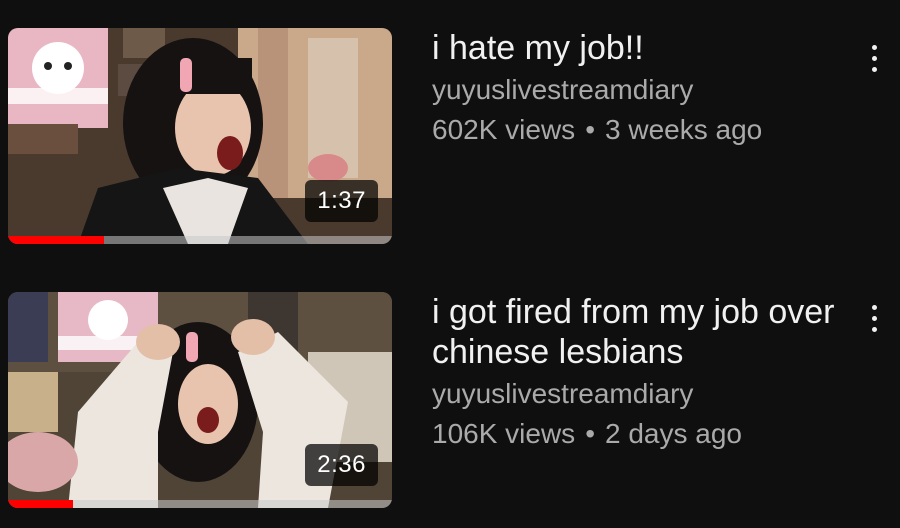  What do you see at coordinates (684, 129) in the screenshot?
I see `upload-age: 3 weeks ago` at bounding box center [684, 129].